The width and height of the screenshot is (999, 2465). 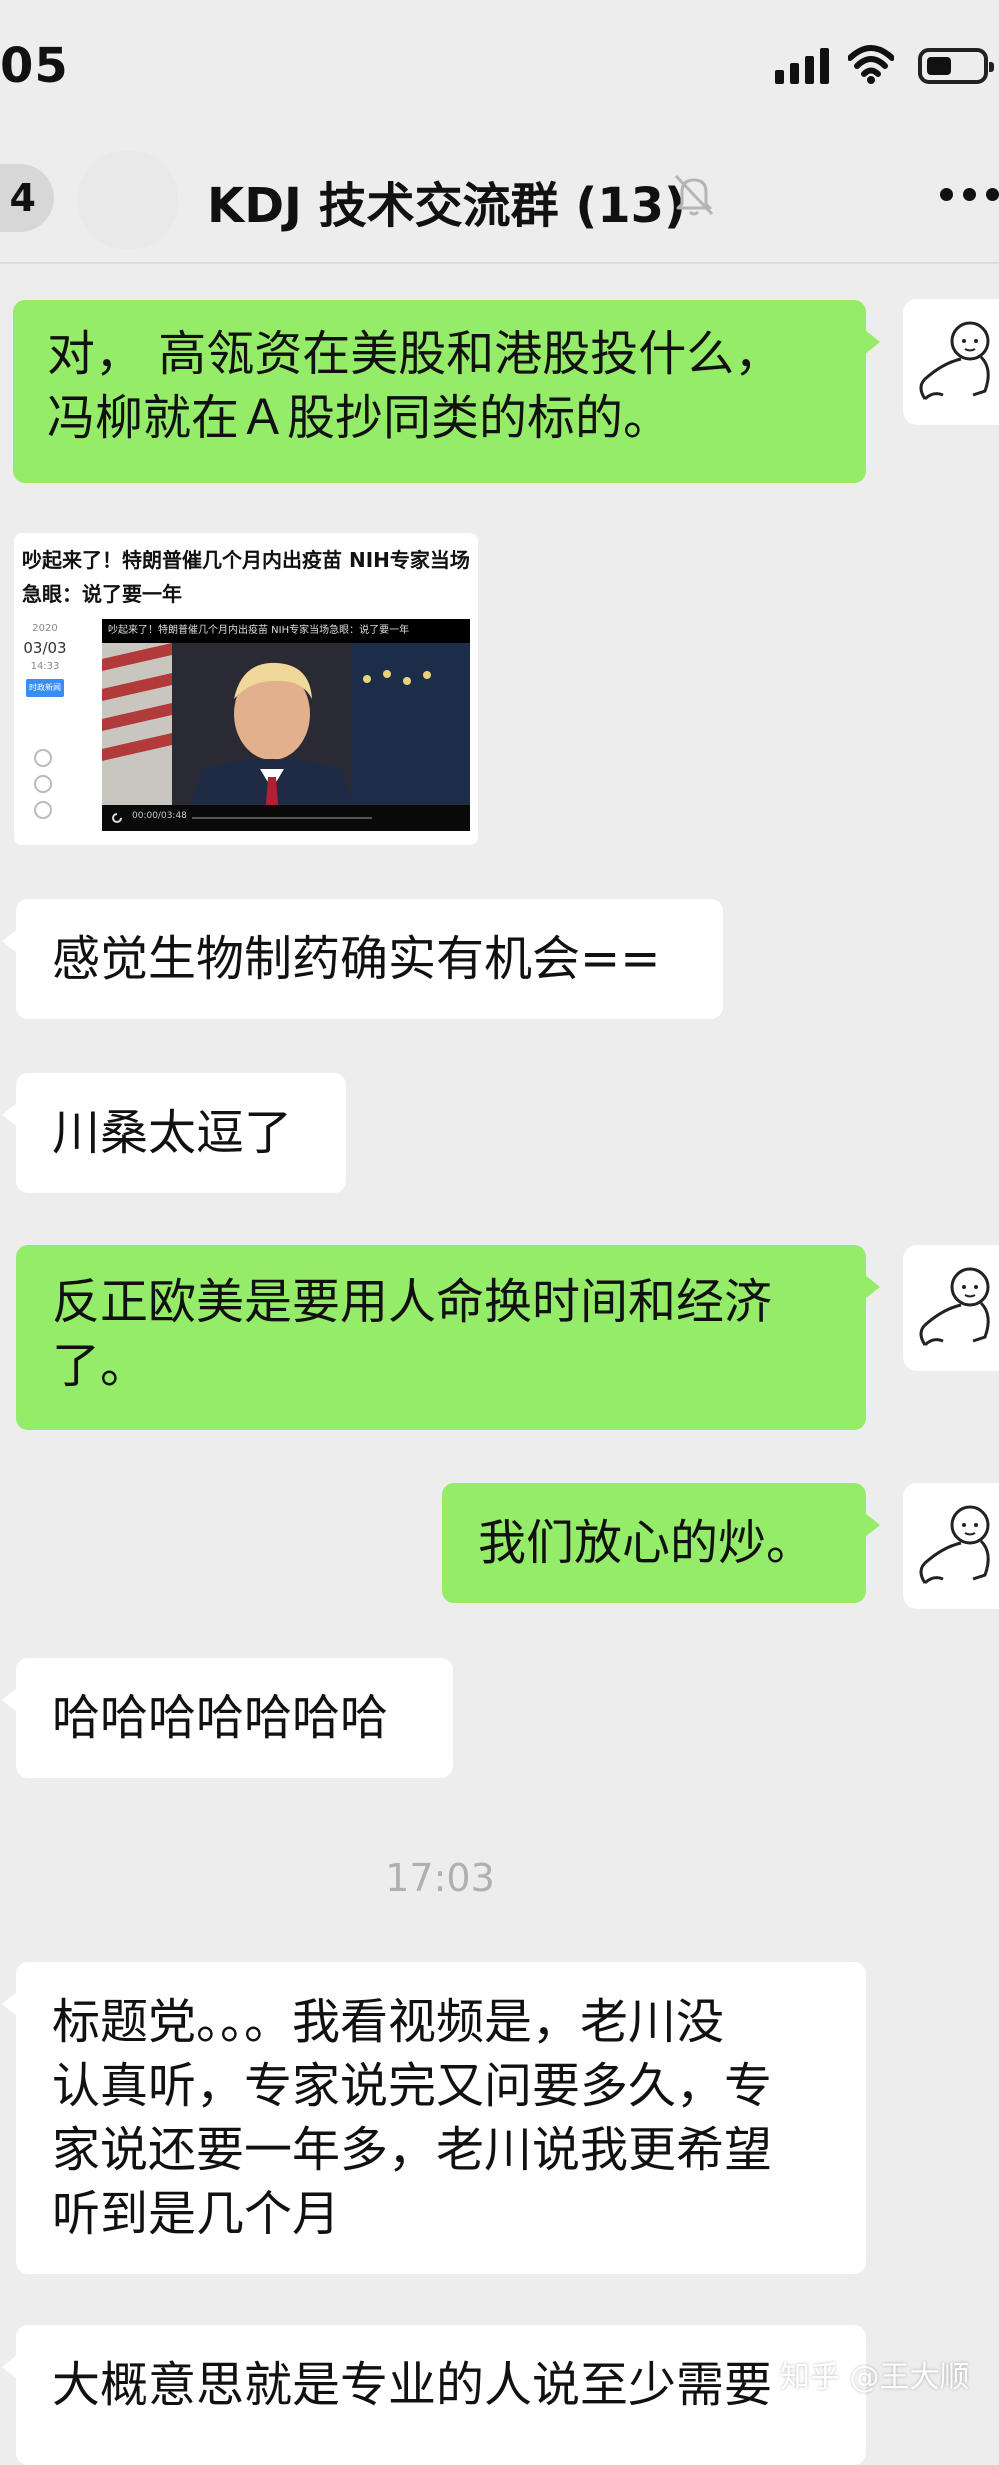 I want to click on message-line: 大概意思就是专业的人说至少需要, so click(x=412, y=2385).